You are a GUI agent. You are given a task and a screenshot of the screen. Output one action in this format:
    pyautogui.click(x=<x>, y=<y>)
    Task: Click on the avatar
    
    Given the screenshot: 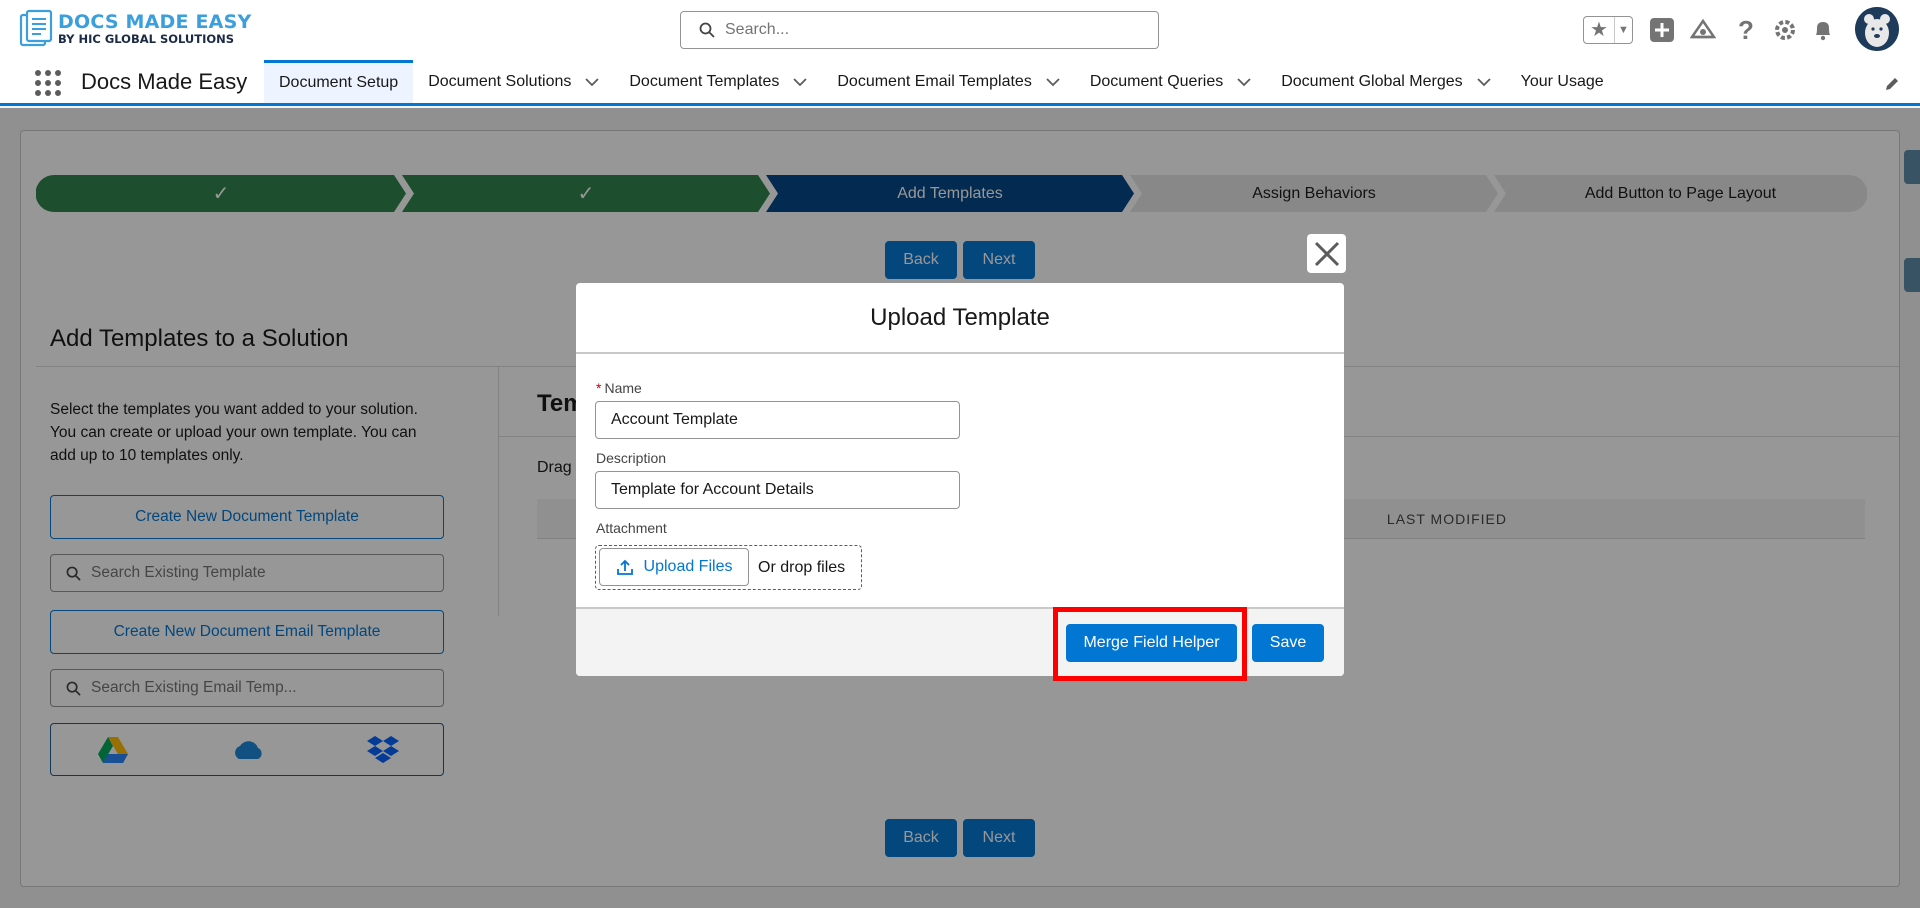 What is the action you would take?
    pyautogui.click(x=1877, y=29)
    